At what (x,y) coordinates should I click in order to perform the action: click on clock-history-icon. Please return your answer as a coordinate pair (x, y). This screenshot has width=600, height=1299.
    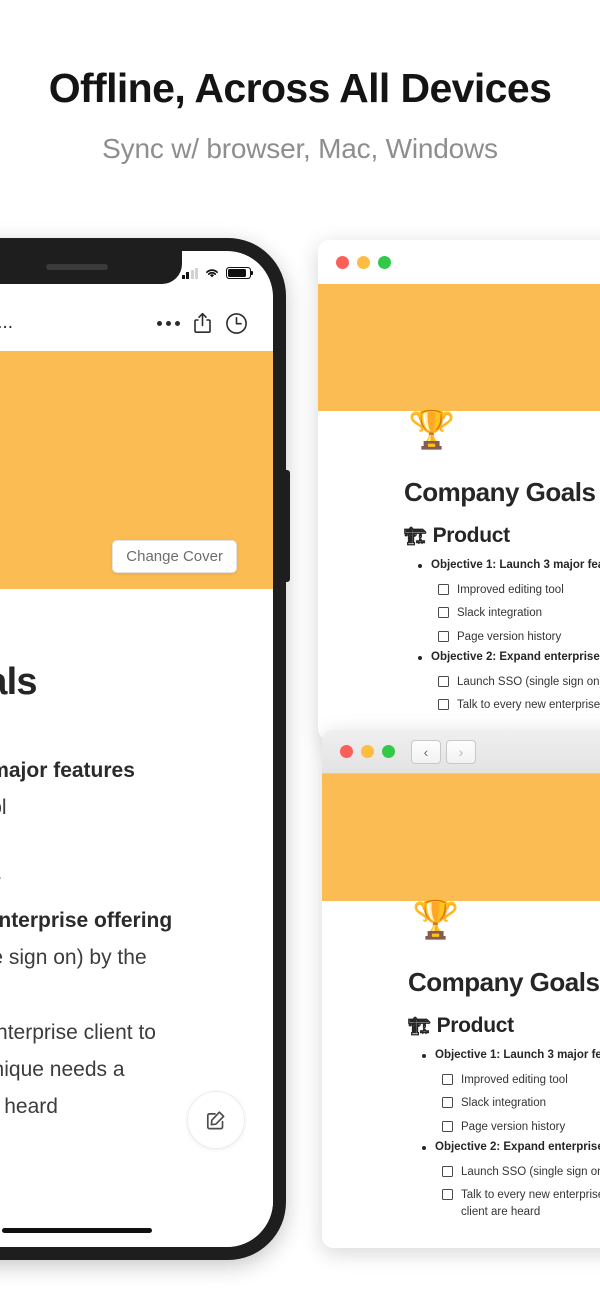
    Looking at the image, I should click on (236, 323).